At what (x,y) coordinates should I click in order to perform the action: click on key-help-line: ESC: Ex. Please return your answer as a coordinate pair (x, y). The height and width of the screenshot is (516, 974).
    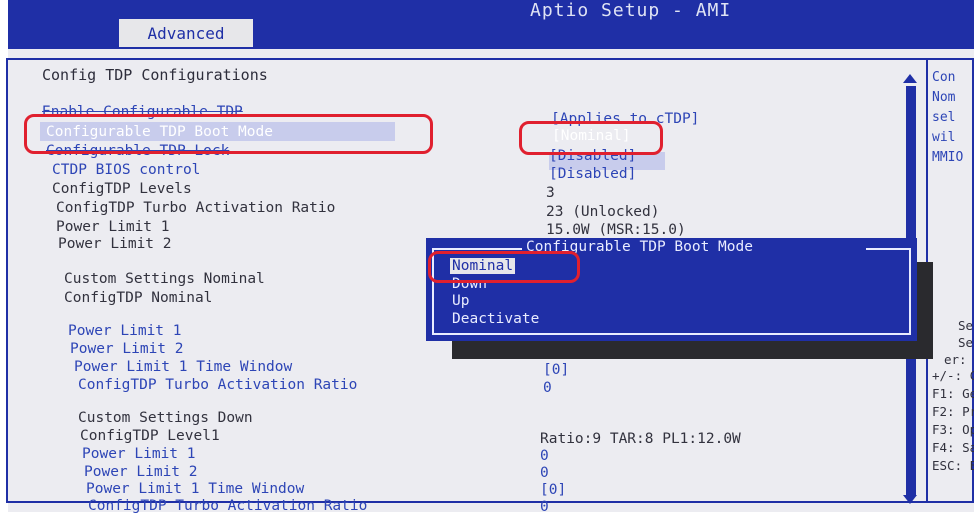
    Looking at the image, I should click on (953, 465).